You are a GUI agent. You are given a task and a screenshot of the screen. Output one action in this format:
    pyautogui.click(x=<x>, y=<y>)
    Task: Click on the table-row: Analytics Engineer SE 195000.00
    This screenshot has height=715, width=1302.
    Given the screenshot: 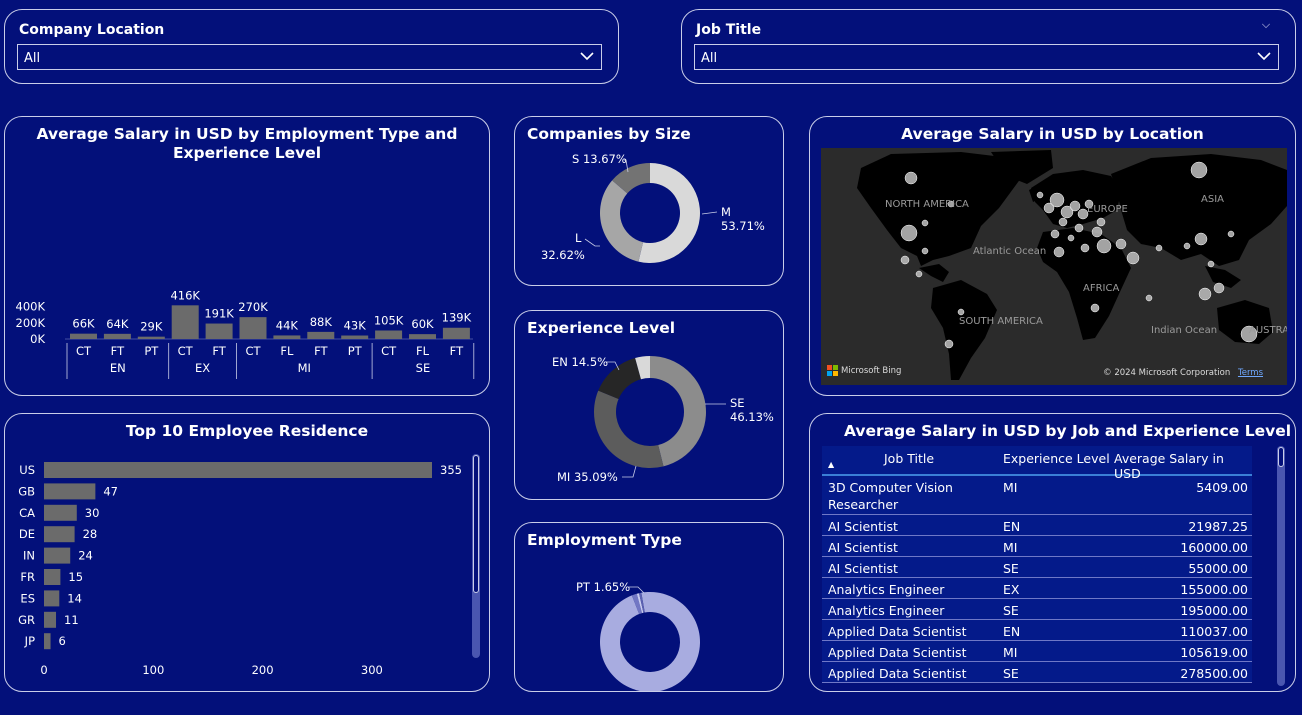 What is the action you would take?
    pyautogui.click(x=1037, y=609)
    